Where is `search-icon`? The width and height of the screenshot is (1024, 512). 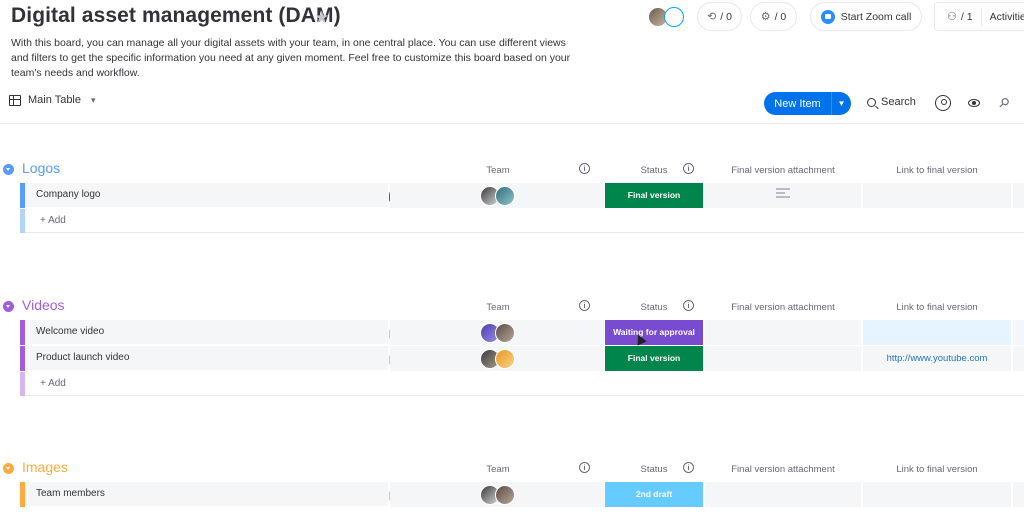 search-icon is located at coordinates (871, 102).